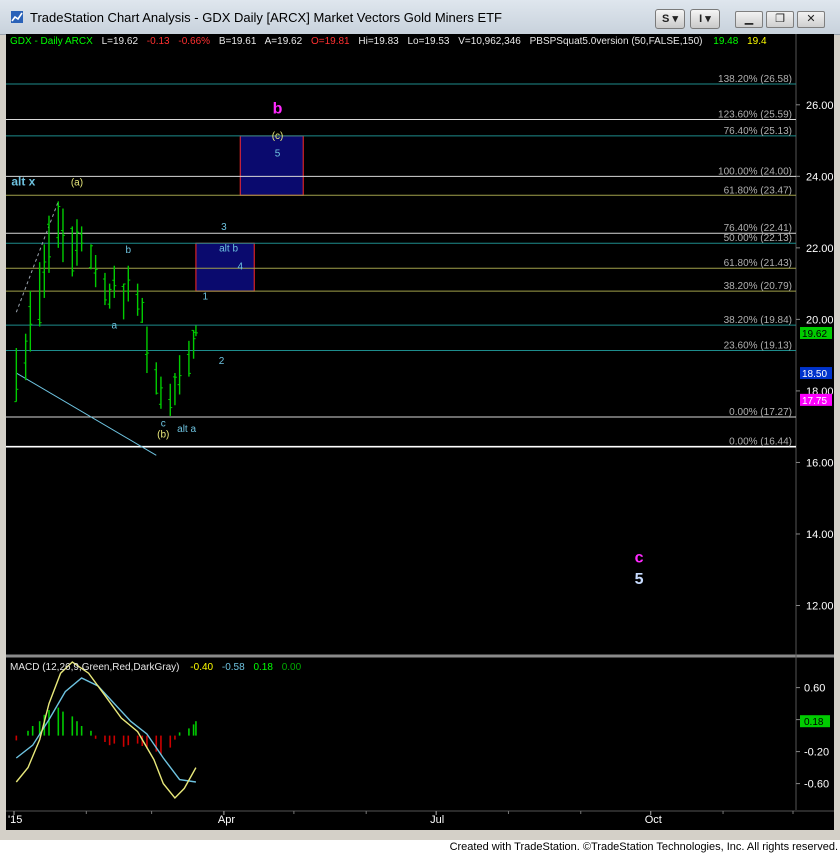 The height and width of the screenshot is (856, 840). Describe the element at coordinates (820, 535) in the screenshot. I see `price-axis-label: 14.00` at that location.